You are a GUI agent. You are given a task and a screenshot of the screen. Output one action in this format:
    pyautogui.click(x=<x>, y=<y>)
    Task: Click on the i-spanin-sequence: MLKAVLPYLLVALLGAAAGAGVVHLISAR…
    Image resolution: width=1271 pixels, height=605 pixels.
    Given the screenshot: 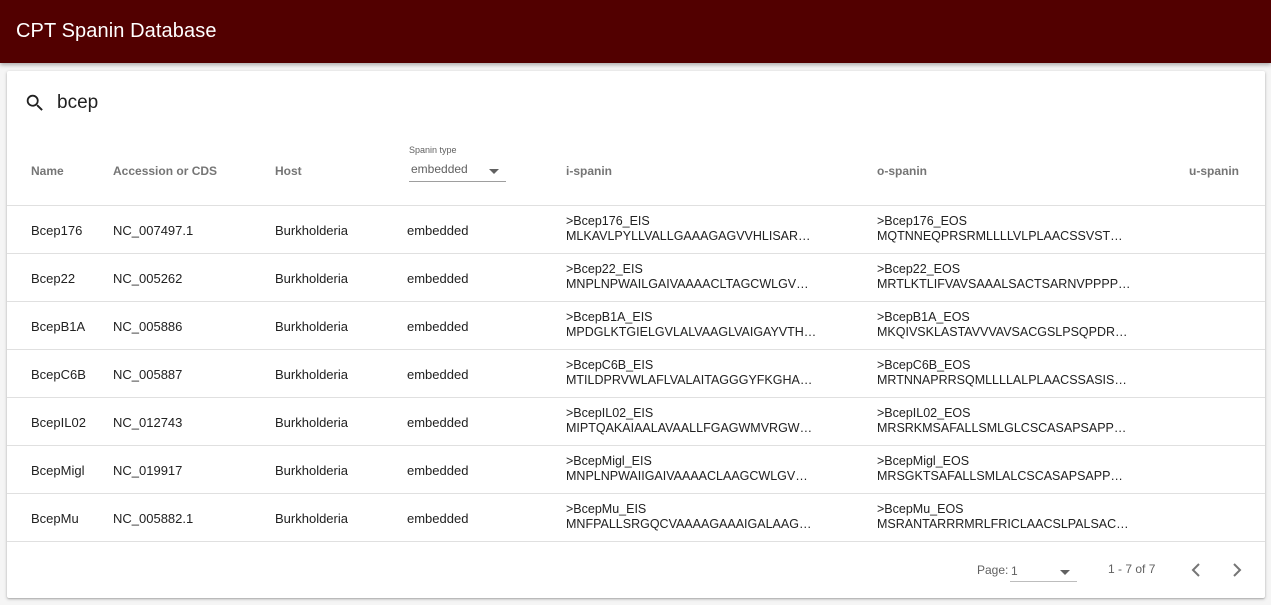 What is the action you would take?
    pyautogui.click(x=688, y=236)
    